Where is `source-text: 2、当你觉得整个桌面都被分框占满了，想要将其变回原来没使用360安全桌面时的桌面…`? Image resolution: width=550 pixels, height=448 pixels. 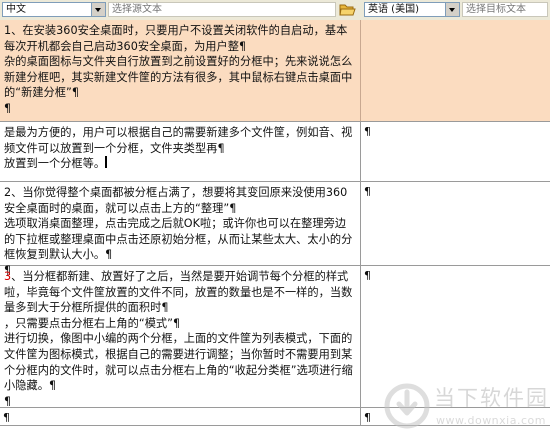 source-text: 2、当你觉得整个桌面都被分框占满了，想要将其变回原来没使用360安全桌面时的桌面… is located at coordinates (178, 231).